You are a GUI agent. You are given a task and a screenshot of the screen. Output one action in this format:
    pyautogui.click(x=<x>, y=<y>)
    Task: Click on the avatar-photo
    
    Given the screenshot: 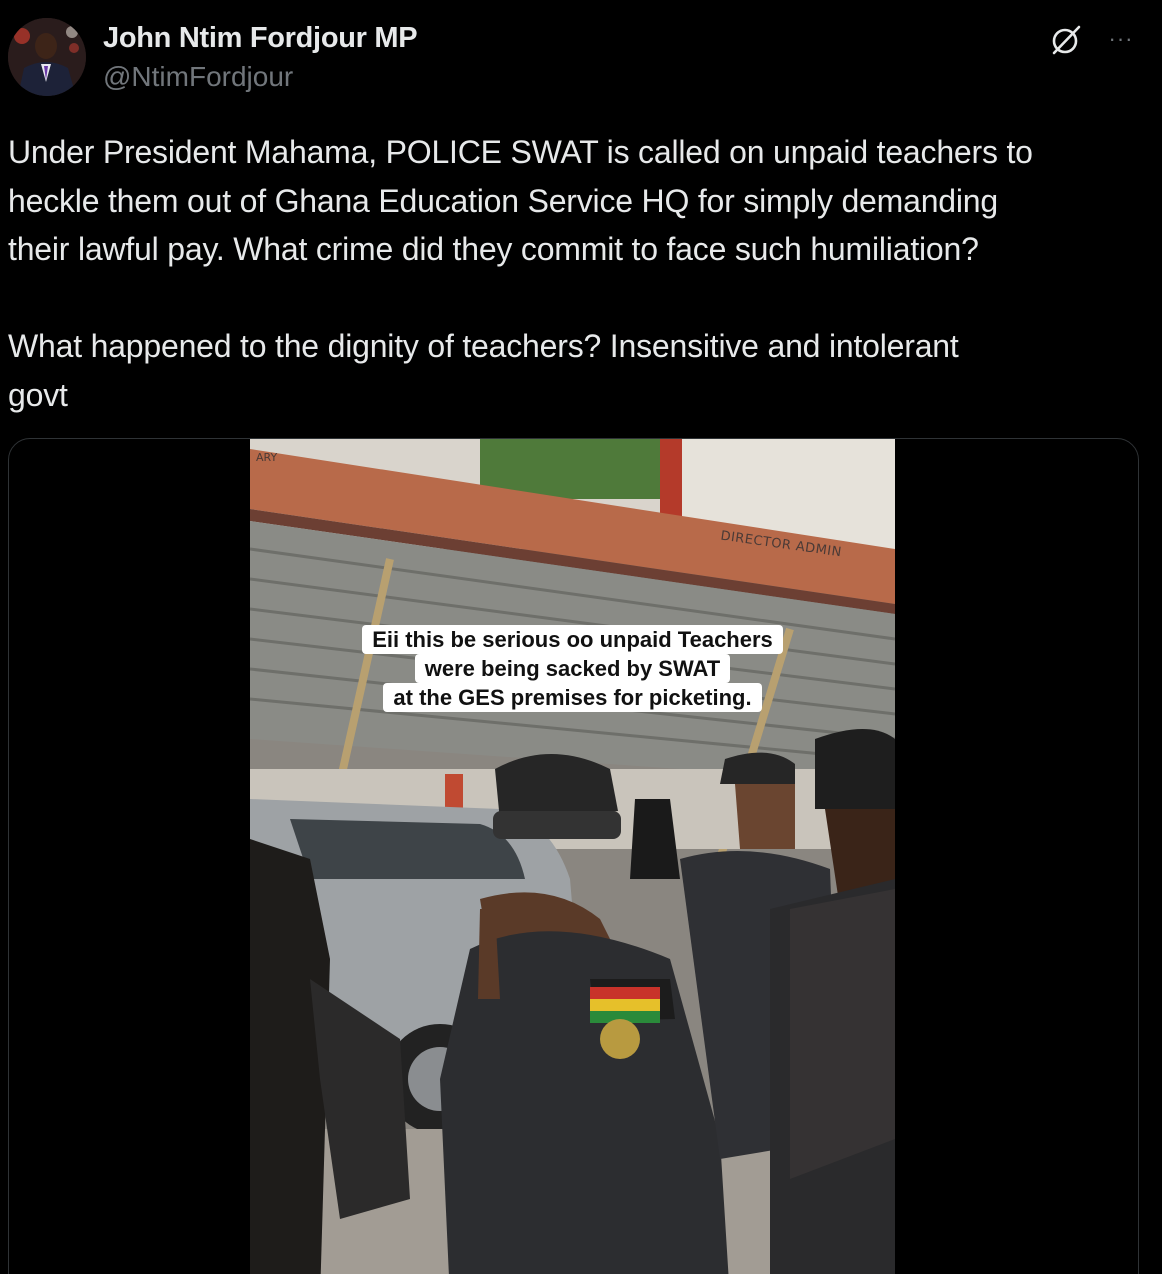 What is the action you would take?
    pyautogui.click(x=47, y=57)
    